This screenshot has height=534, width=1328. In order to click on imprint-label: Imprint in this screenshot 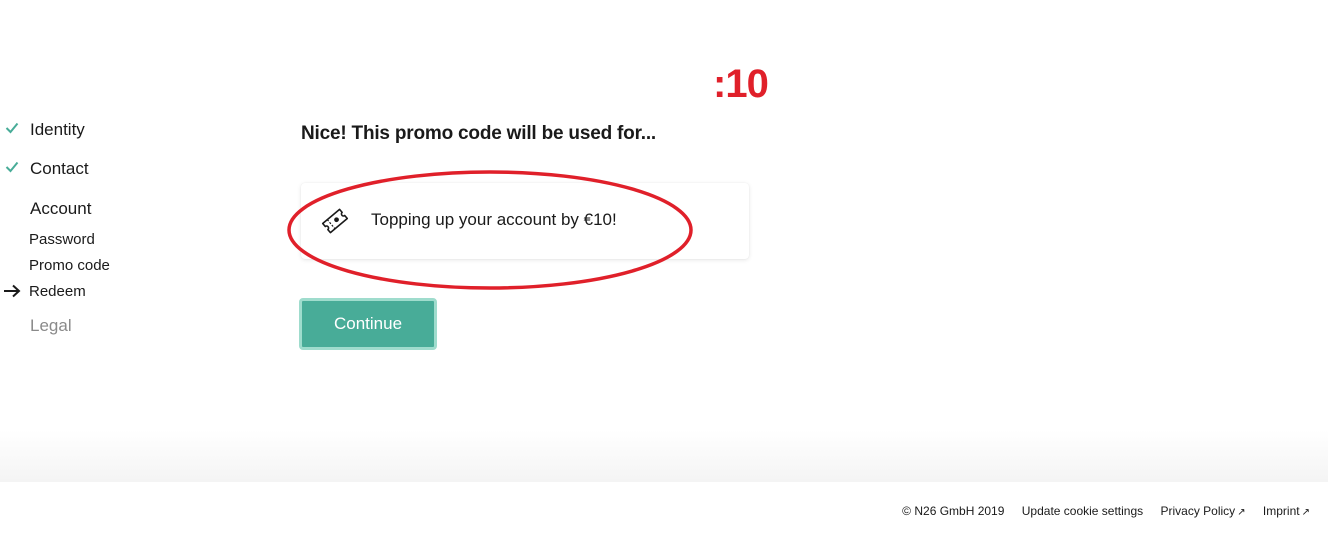, I will do `click(1281, 511)`.